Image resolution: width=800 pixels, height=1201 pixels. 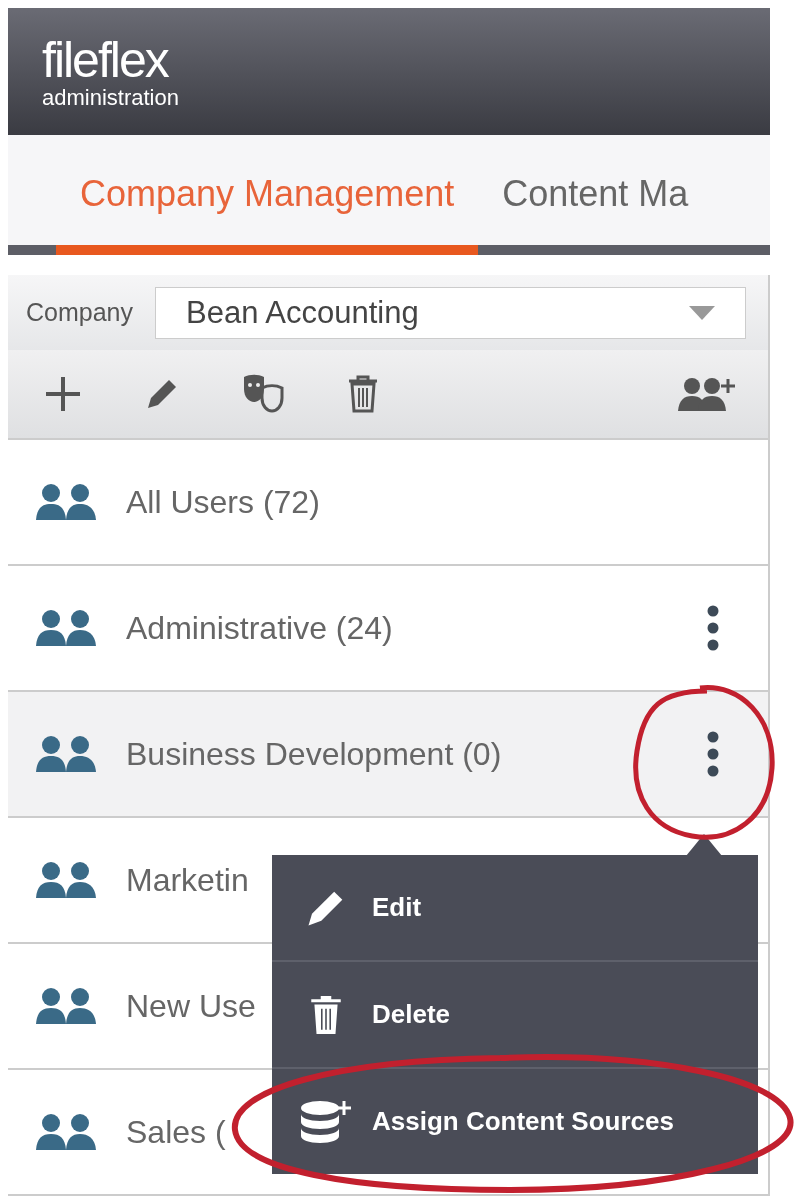 I want to click on group-name: Sales (, so click(x=176, y=1132).